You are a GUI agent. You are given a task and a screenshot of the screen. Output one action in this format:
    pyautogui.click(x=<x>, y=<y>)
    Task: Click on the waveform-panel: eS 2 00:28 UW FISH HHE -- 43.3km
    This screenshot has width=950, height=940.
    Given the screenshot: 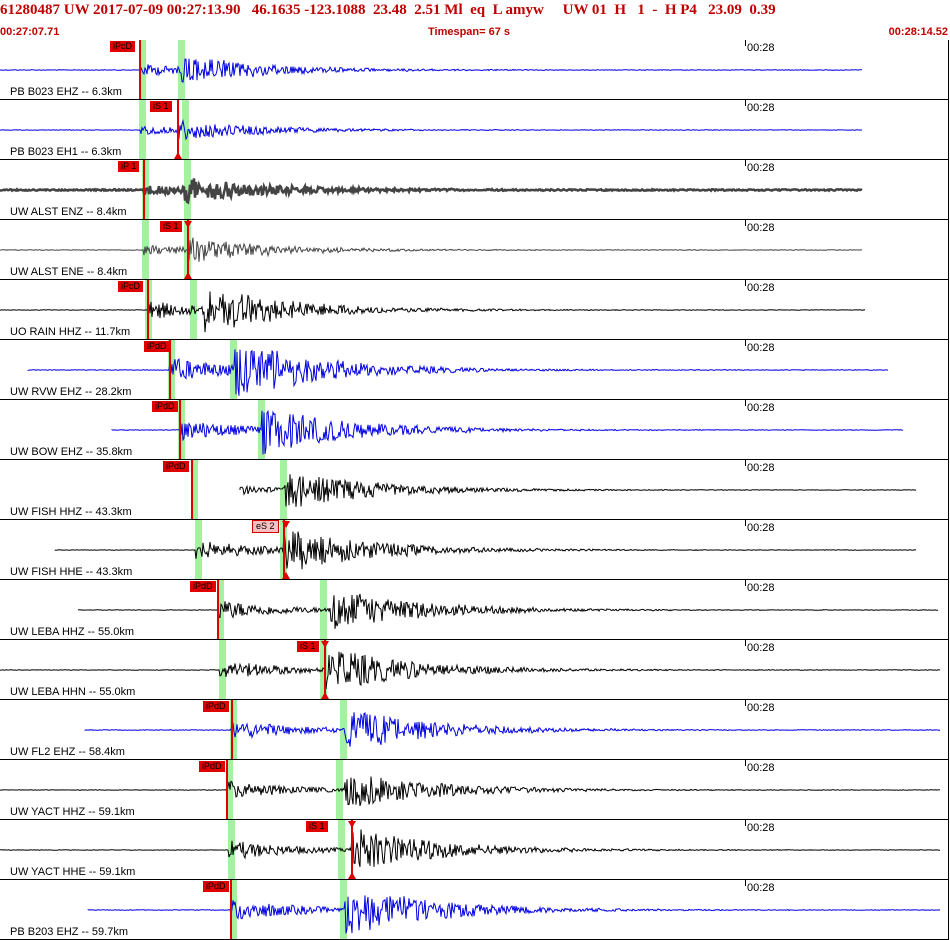 What is the action you would take?
    pyautogui.click(x=474, y=550)
    